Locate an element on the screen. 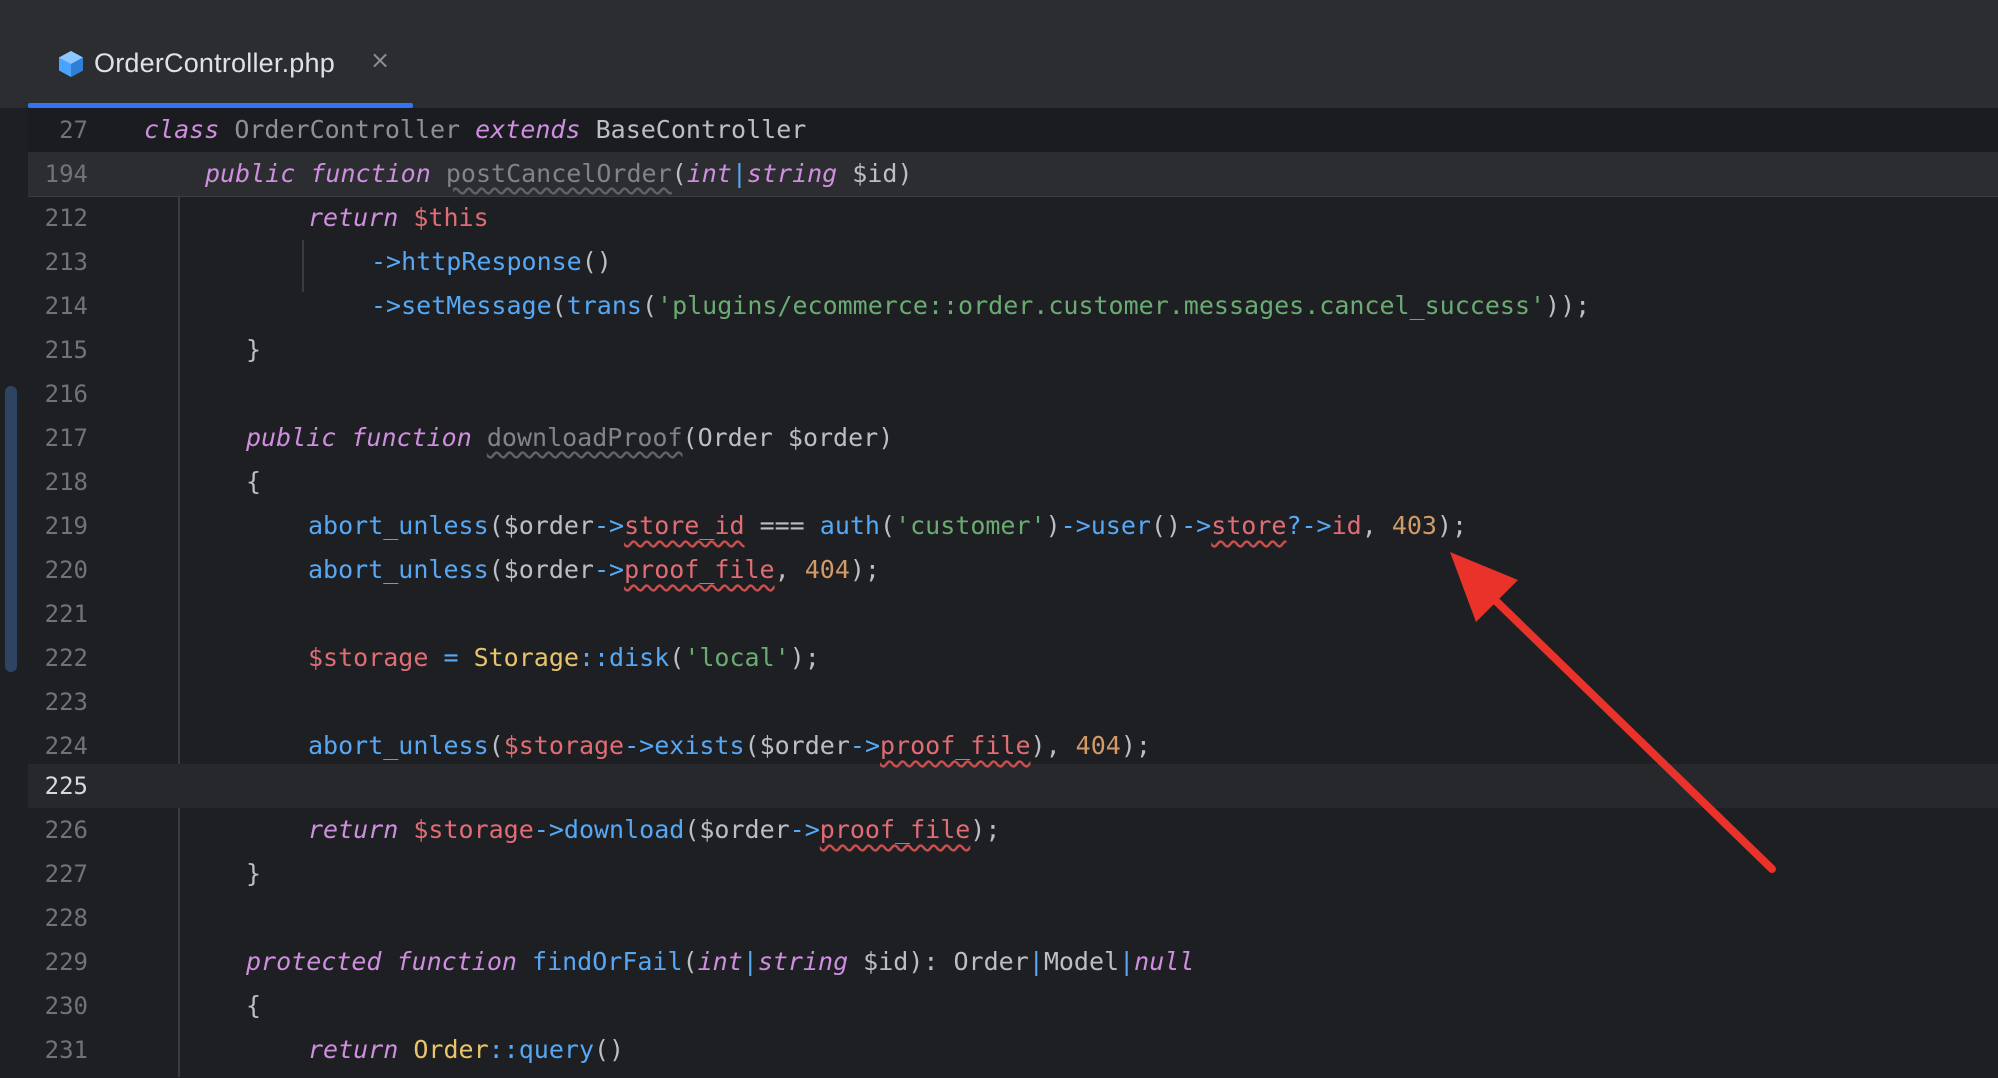 This screenshot has width=1998, height=1078. tab-label: OrderController.php is located at coordinates (214, 63).